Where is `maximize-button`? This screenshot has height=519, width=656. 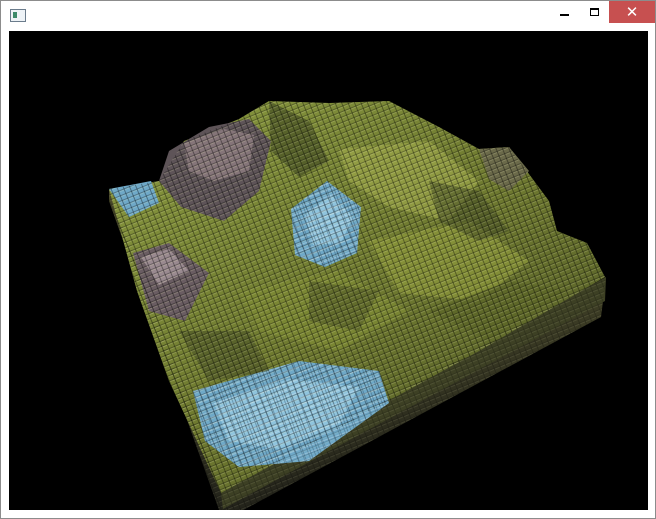
maximize-button is located at coordinates (594, 12).